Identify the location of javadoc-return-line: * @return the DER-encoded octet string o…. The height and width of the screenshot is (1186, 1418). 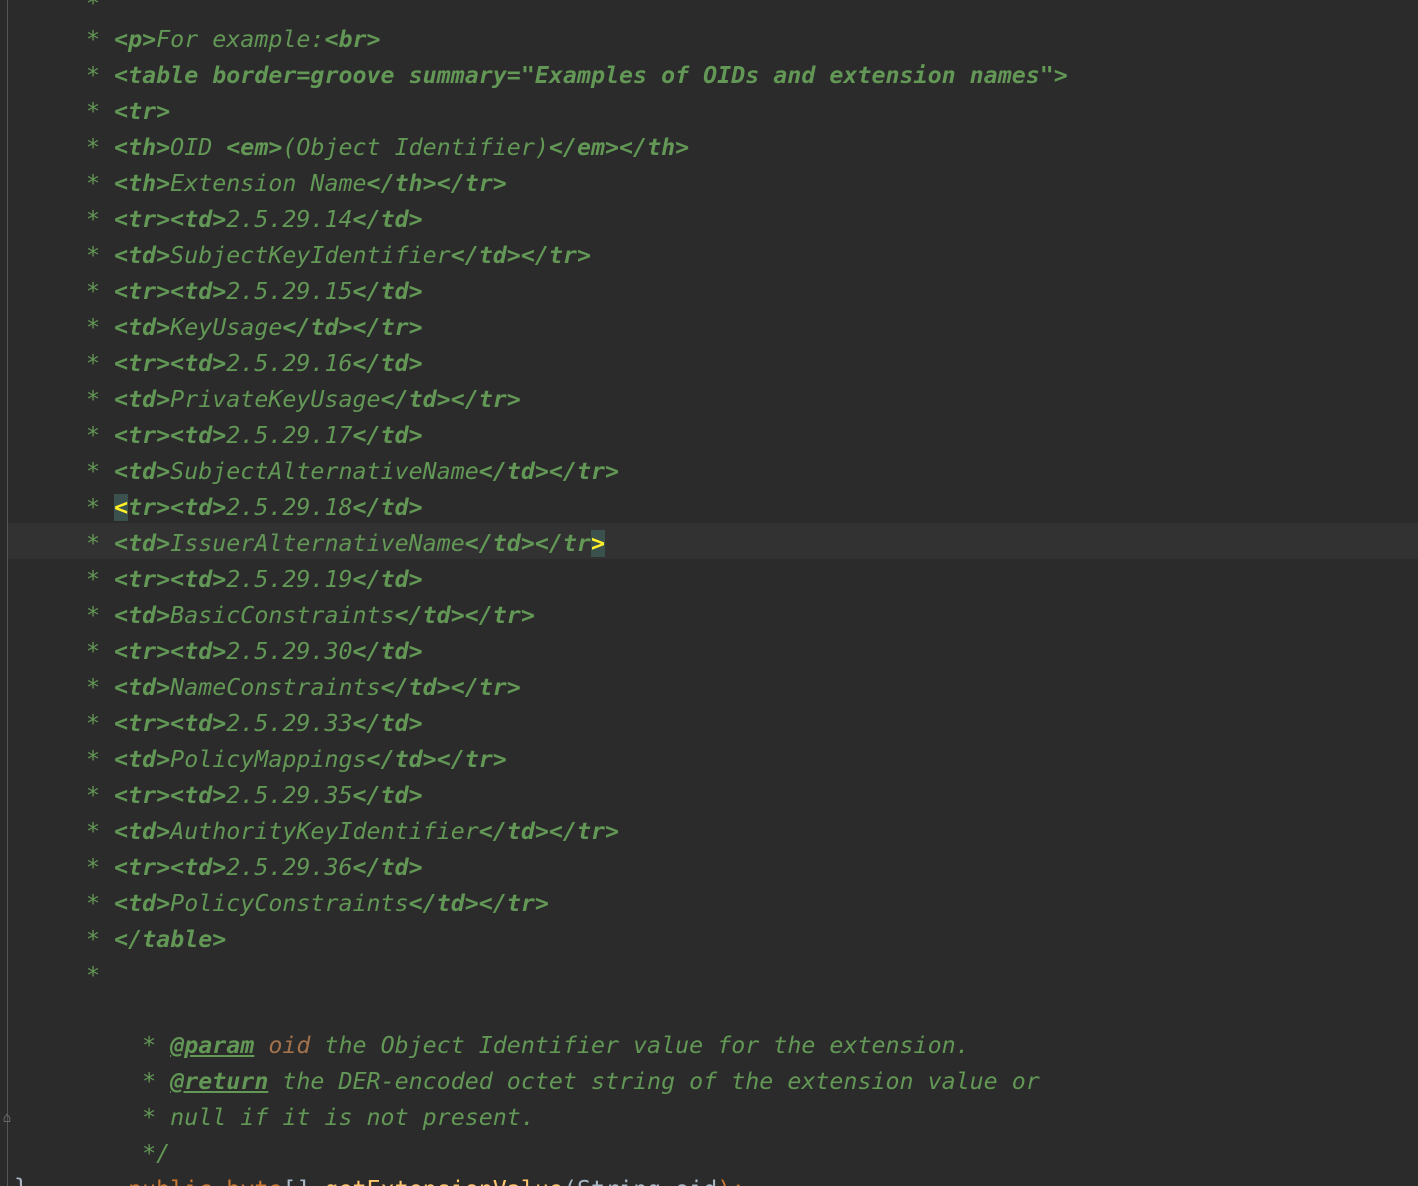
(563, 1061).